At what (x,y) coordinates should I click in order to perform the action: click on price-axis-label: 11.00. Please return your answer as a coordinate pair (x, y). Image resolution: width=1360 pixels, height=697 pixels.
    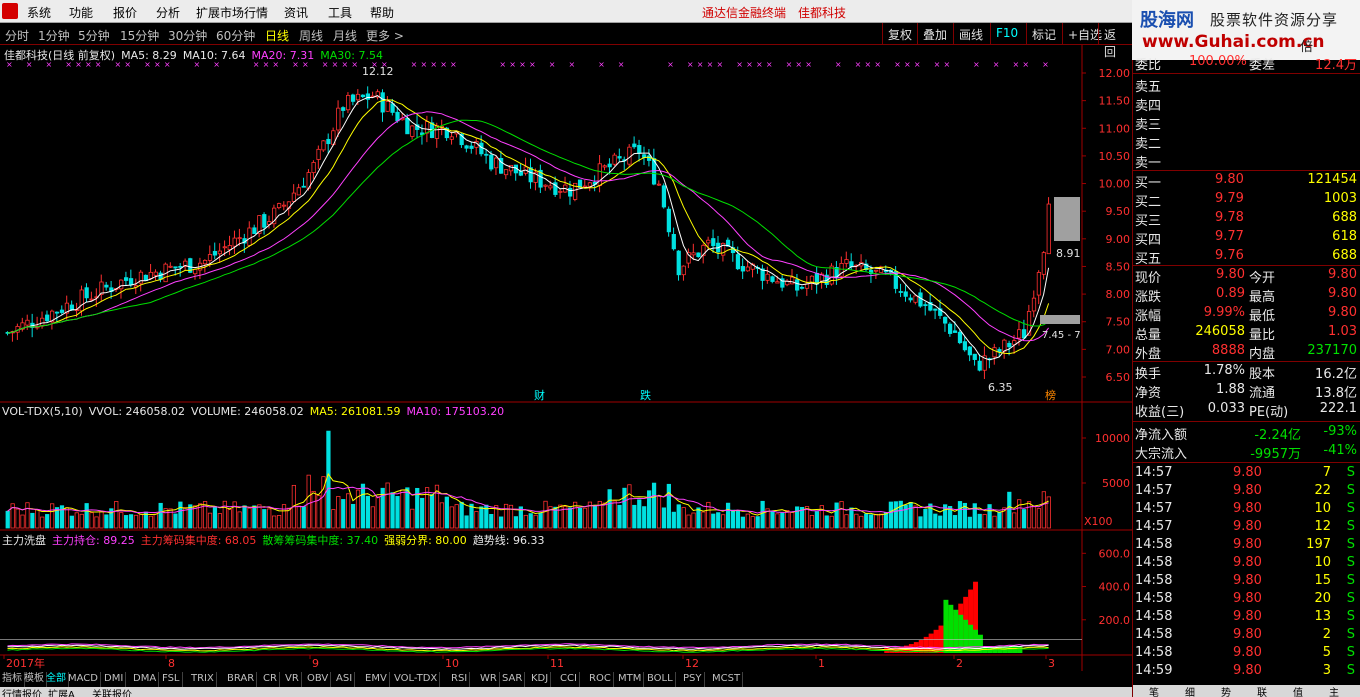
    Looking at the image, I should click on (1115, 128).